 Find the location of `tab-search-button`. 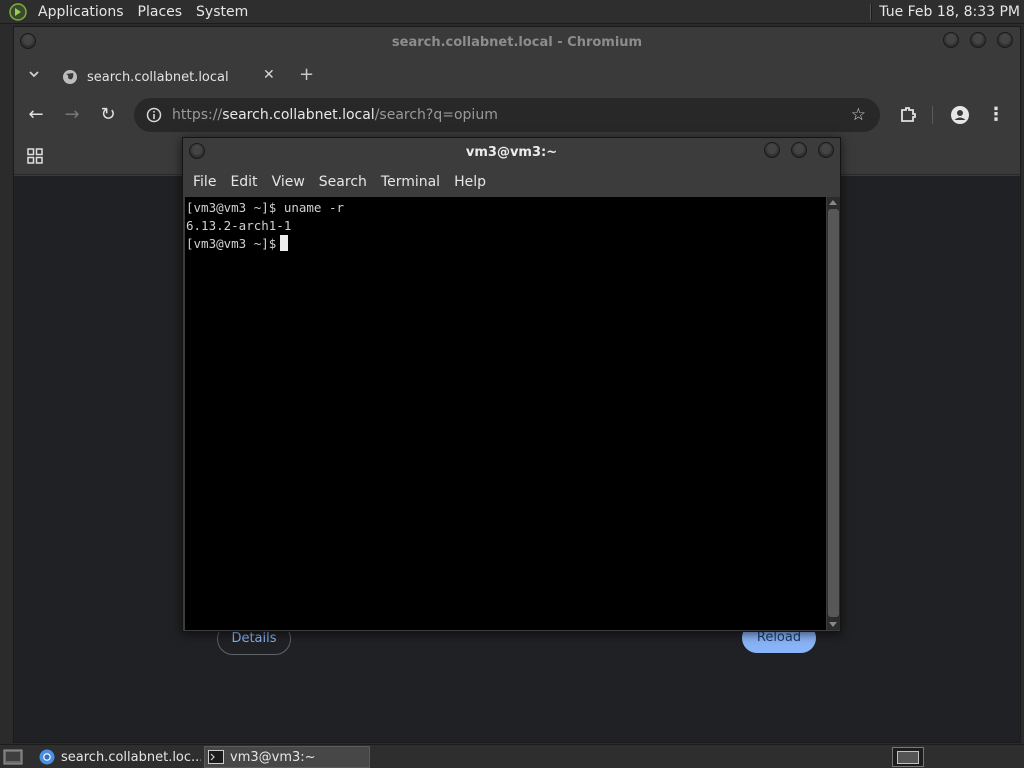

tab-search-button is located at coordinates (34, 74).